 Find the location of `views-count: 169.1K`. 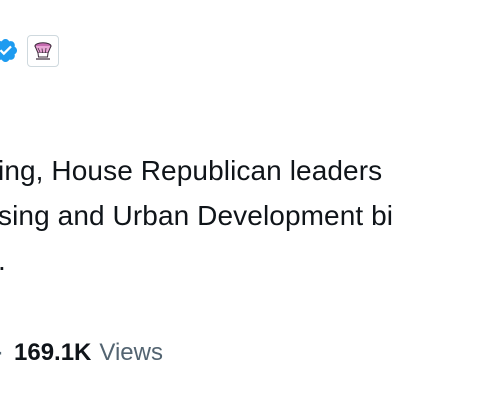

views-count: 169.1K is located at coordinates (52, 353).